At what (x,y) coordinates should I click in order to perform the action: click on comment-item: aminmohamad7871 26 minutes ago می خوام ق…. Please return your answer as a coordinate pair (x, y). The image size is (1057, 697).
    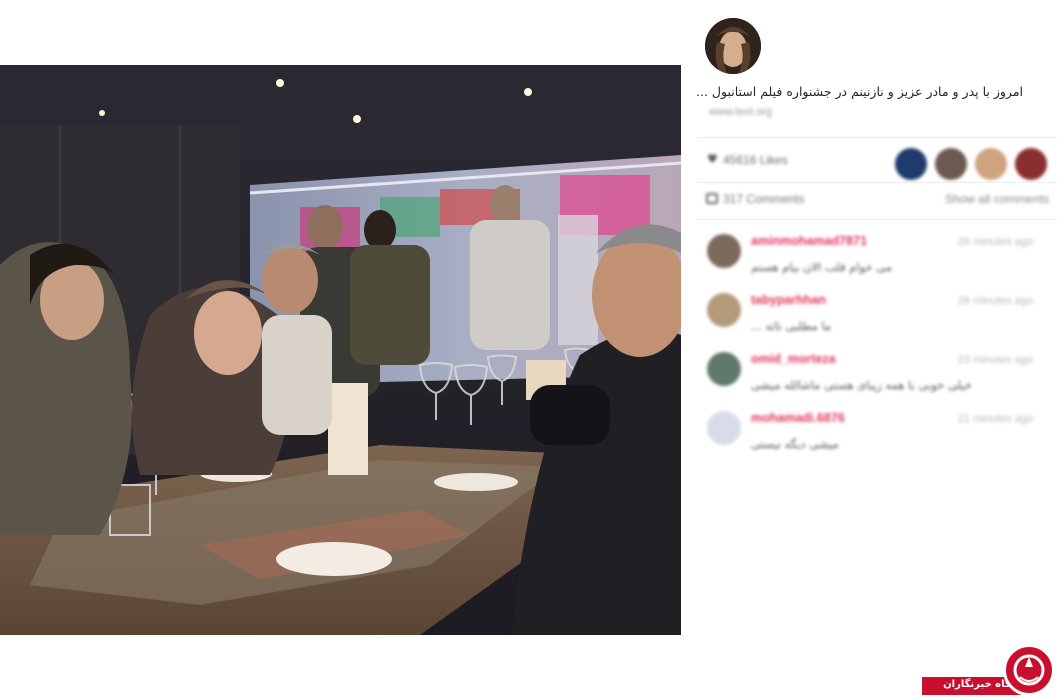
    Looking at the image, I should click on (875, 257).